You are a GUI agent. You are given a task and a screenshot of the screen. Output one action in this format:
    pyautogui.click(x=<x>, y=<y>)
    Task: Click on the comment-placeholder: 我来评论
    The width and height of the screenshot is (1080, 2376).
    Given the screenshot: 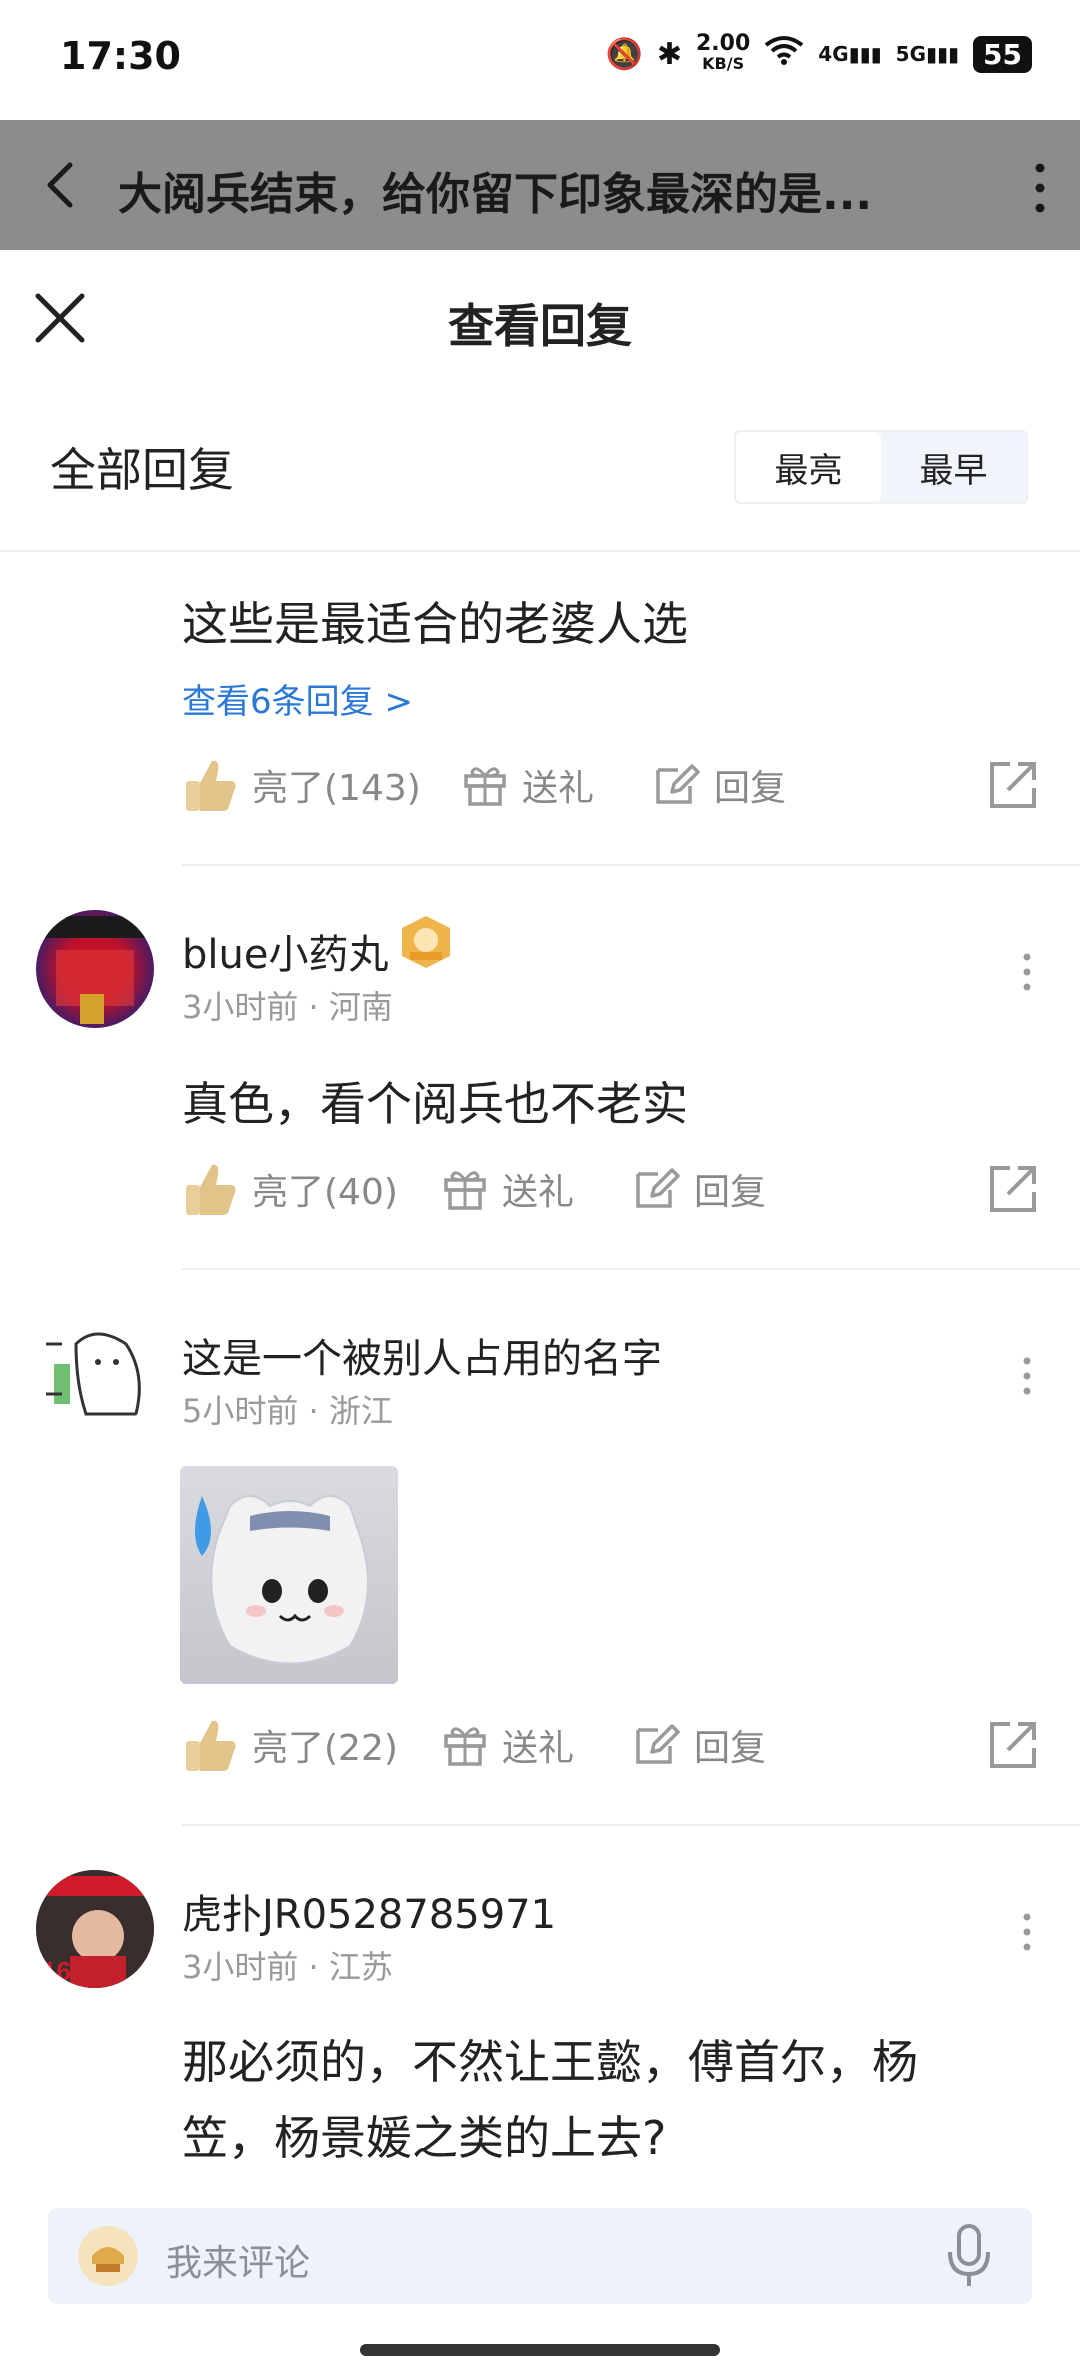 What is the action you would take?
    pyautogui.click(x=238, y=2263)
    